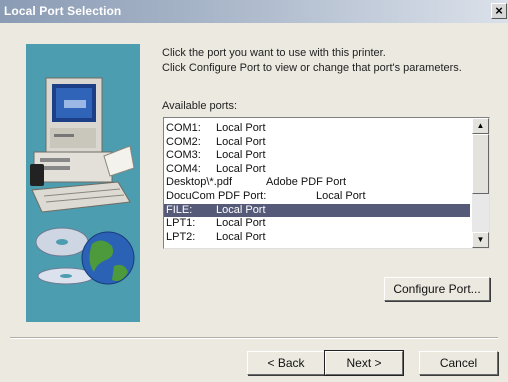 The width and height of the screenshot is (508, 382). Describe the element at coordinates (286, 363) in the screenshot. I see `back-button: < Back` at that location.